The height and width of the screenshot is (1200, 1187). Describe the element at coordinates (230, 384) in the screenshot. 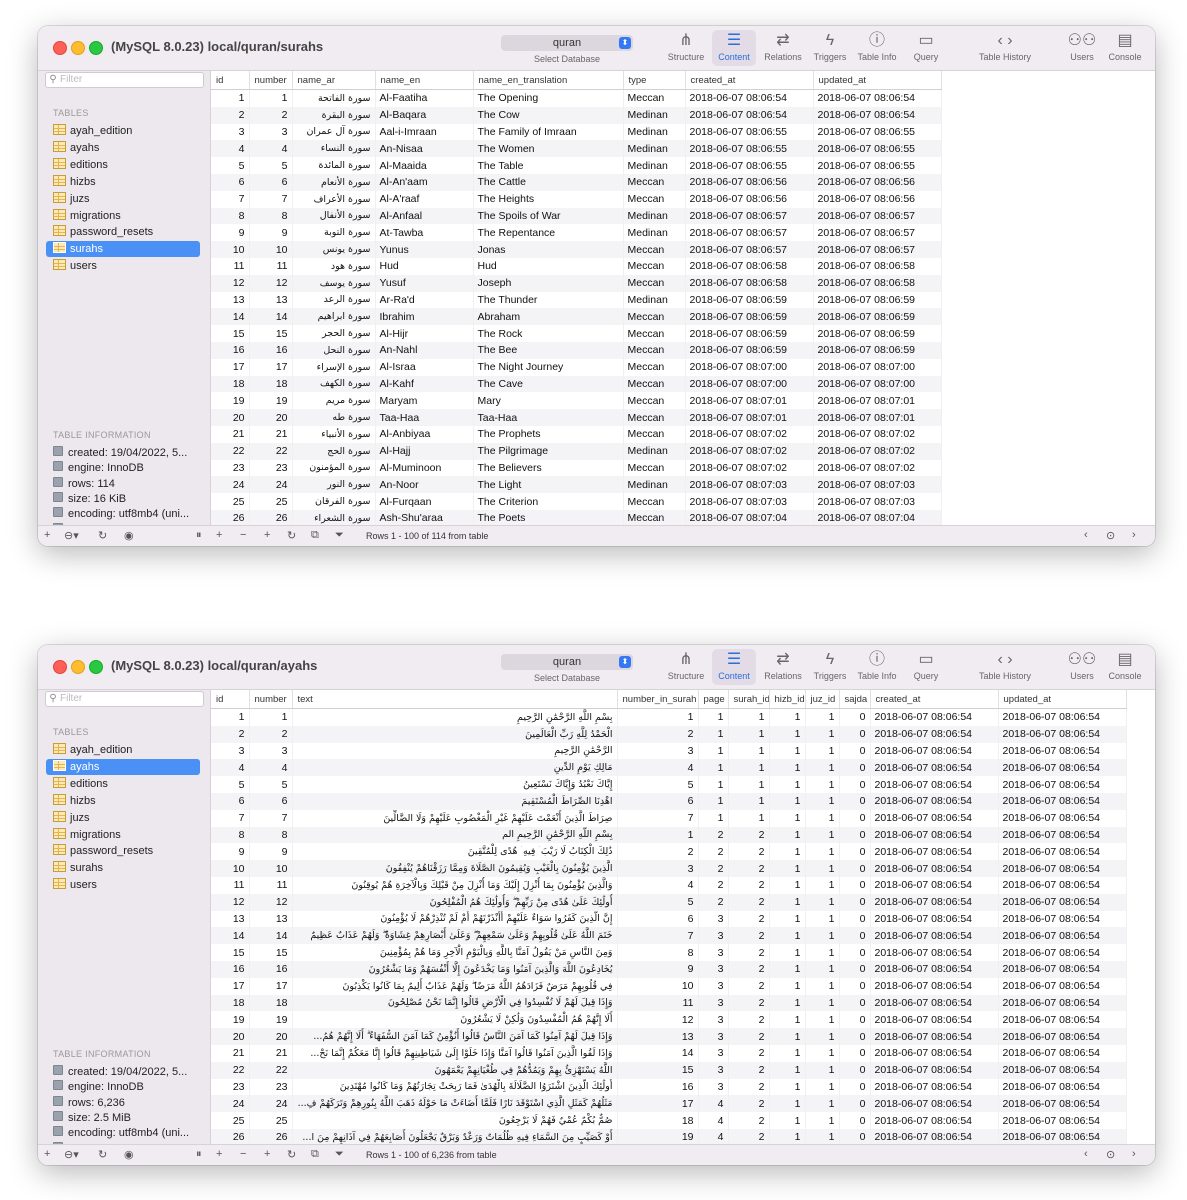

I see `table-cell: 18` at that location.